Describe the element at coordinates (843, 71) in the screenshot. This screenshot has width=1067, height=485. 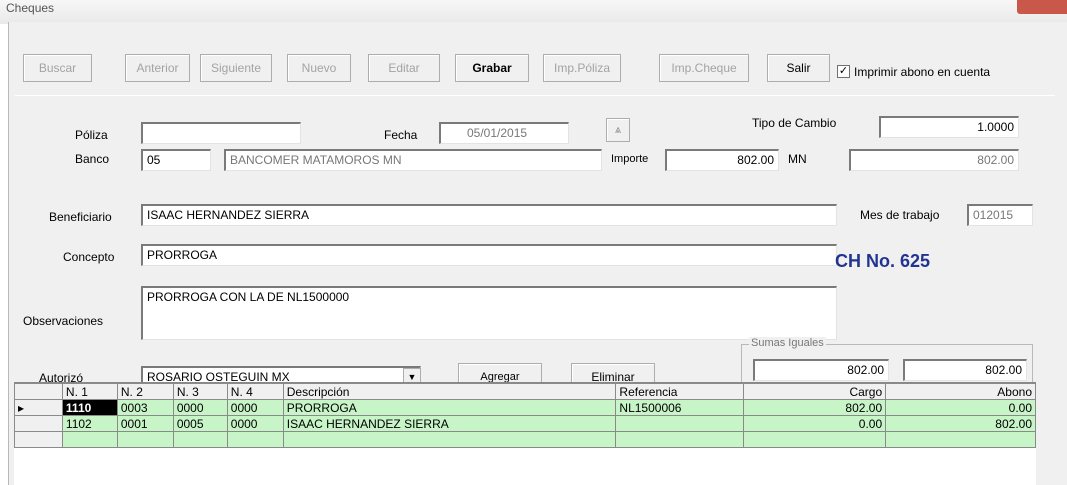
I see `imprimir-abono-checkbox: ✓` at that location.